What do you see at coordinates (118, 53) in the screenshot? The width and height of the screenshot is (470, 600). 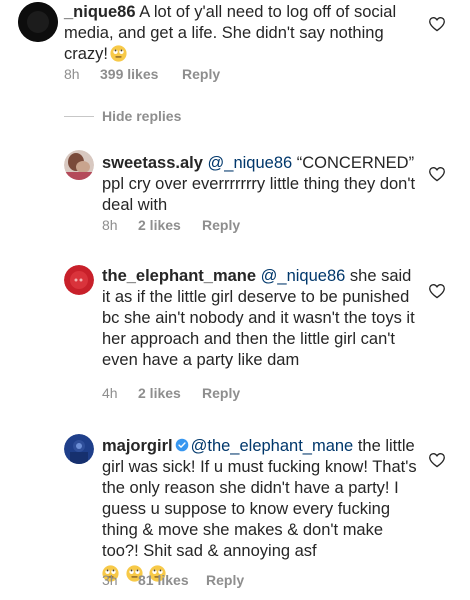 I see `rolling-eyes-emoji` at bounding box center [118, 53].